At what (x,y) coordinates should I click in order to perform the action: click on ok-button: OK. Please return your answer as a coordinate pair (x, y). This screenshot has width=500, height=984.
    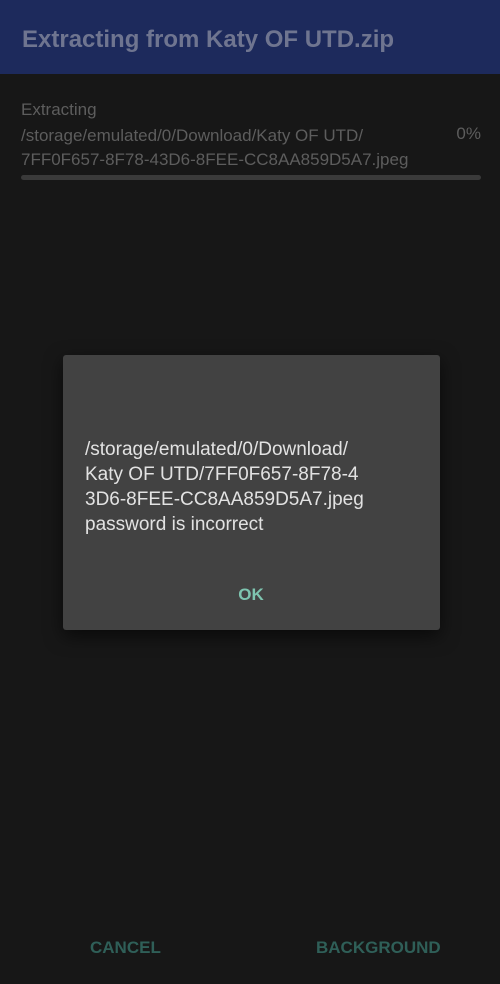
    Looking at the image, I should click on (251, 595).